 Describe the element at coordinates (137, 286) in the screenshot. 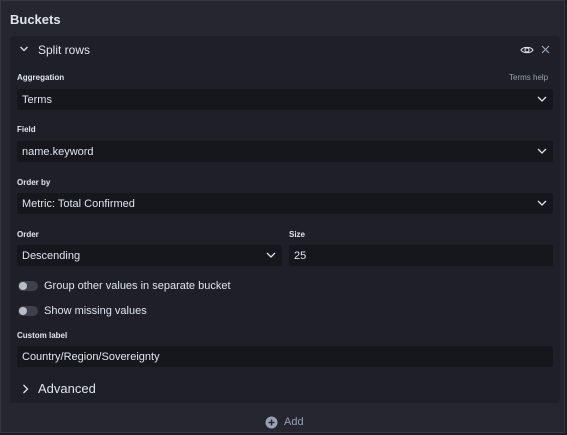

I see `group-other-label: Group other values in separate bucket` at that location.